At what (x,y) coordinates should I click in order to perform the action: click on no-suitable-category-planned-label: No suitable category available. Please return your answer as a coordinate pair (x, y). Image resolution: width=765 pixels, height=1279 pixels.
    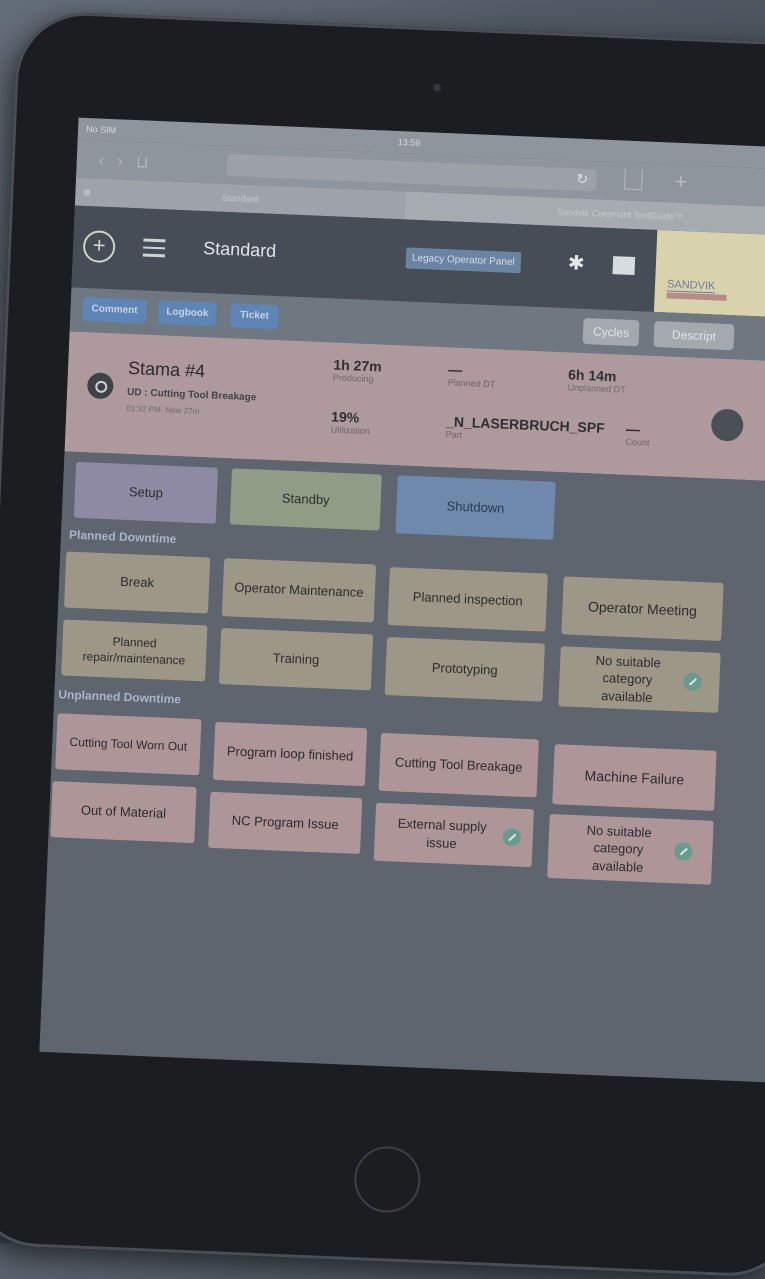
    Looking at the image, I should click on (628, 678).